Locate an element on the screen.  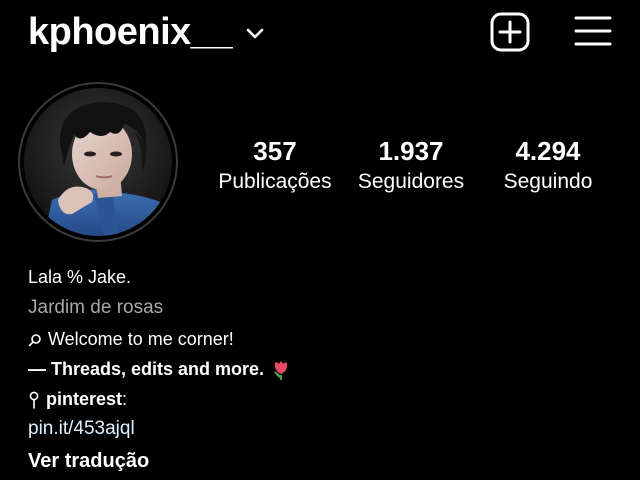
avatar is located at coordinates (98, 162).